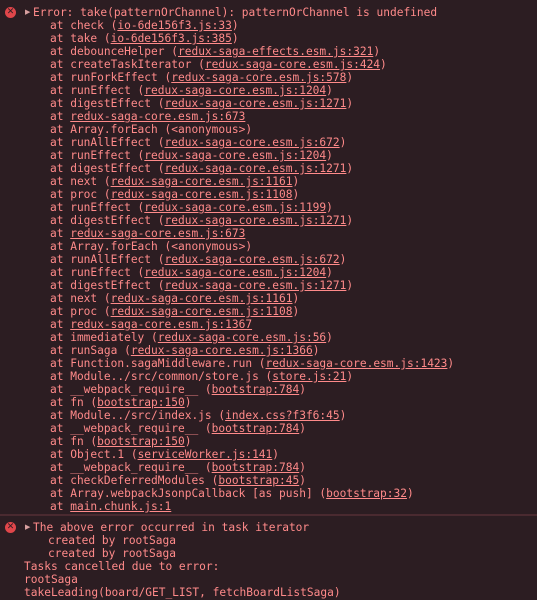 This screenshot has height=600, width=537. I want to click on stack-frame: at check (io-6de156f3.js:33), so click(144, 25).